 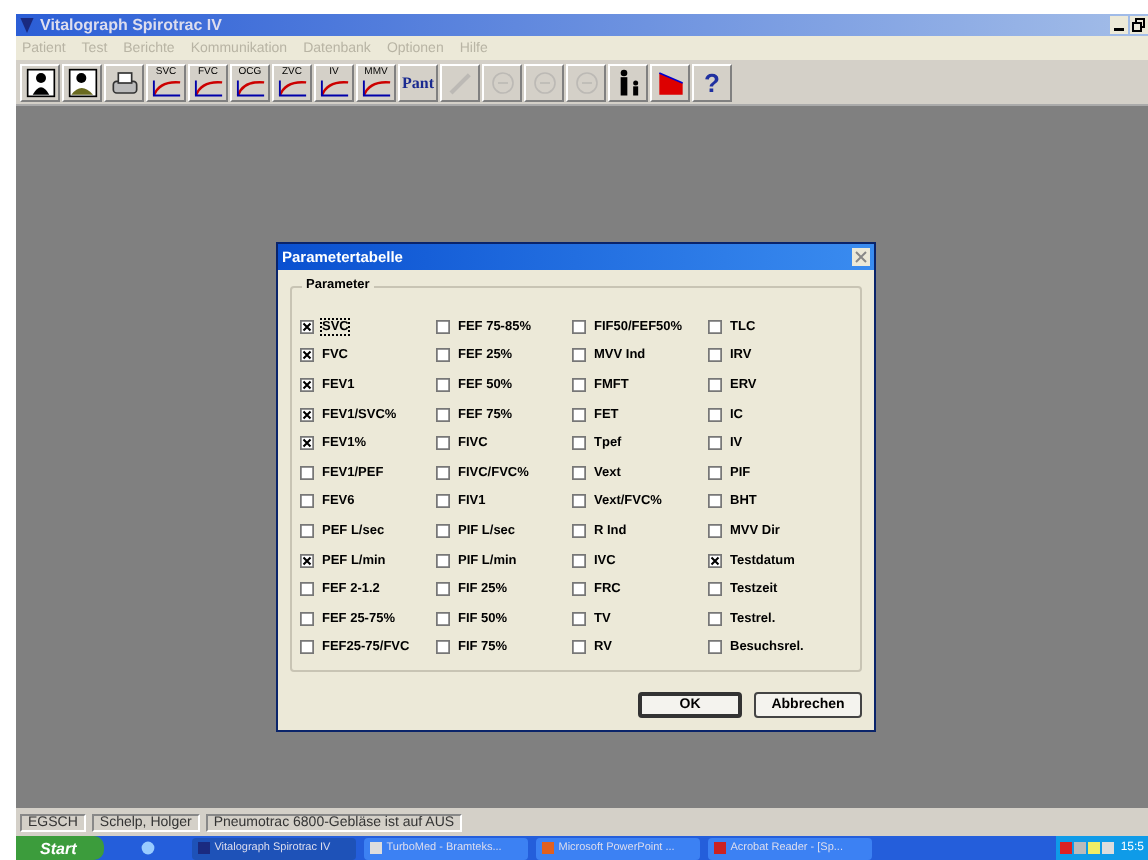 I want to click on browser-icon, so click(x=148, y=848).